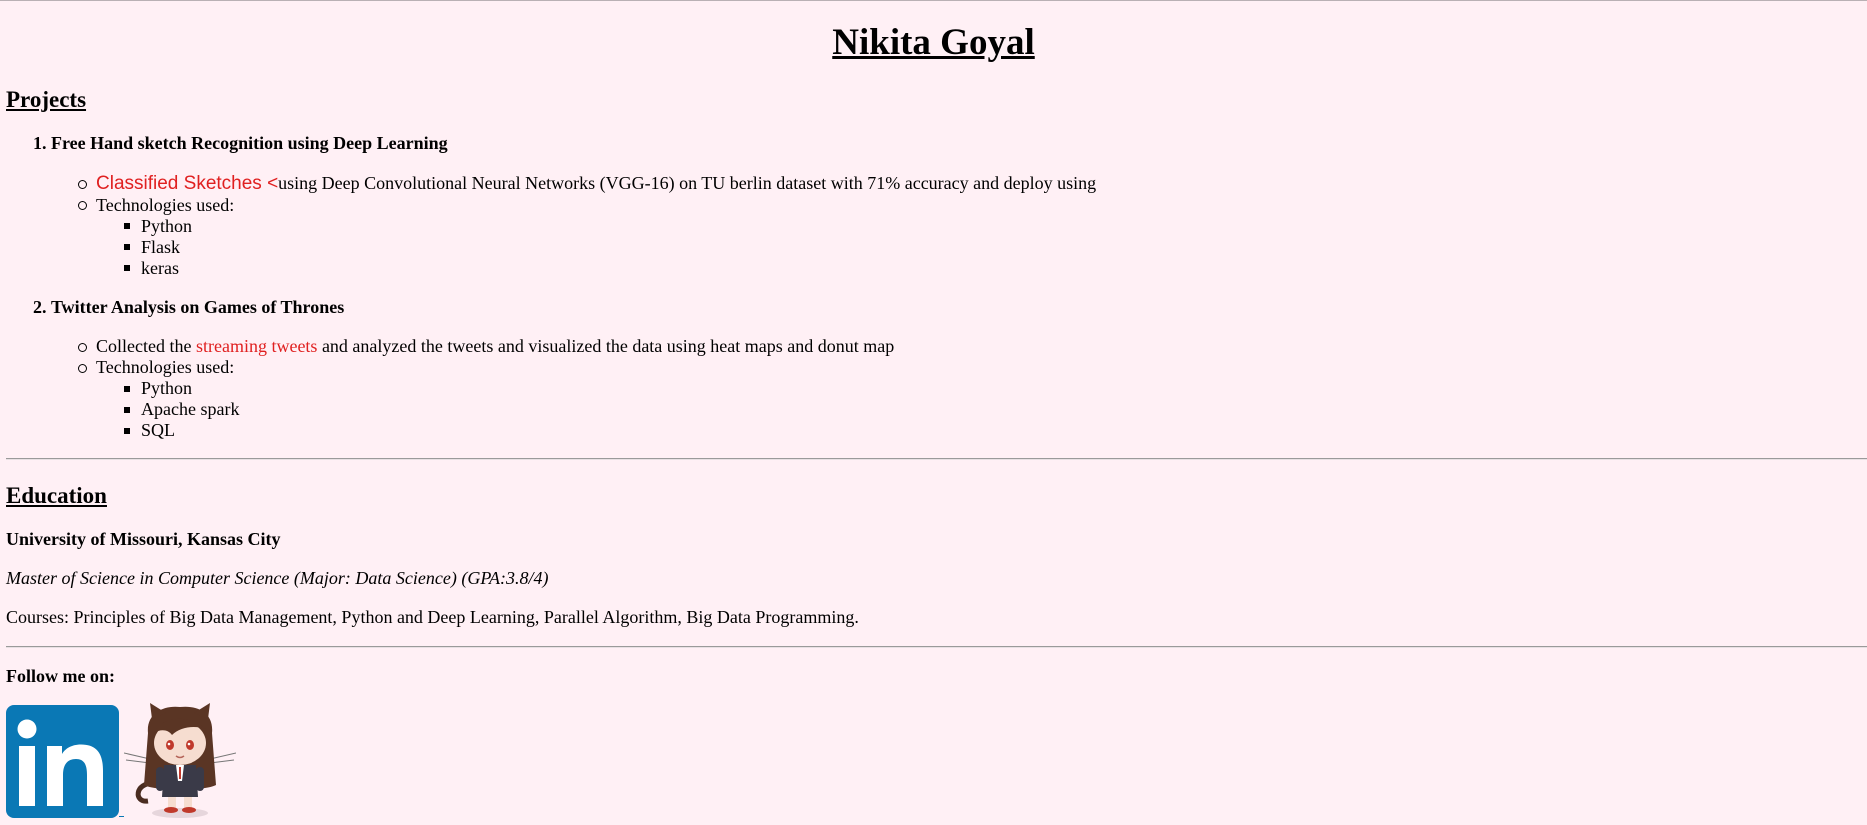 This screenshot has height=825, width=1867. Describe the element at coordinates (56, 495) in the screenshot. I see `education-heading: Education` at that location.